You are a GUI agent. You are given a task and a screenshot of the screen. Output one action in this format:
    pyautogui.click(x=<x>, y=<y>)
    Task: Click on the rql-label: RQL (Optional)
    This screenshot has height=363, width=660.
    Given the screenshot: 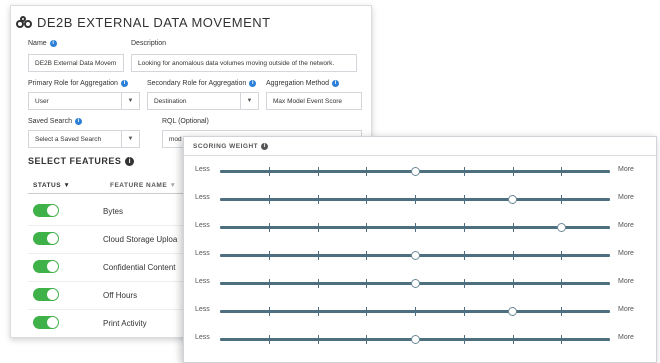 What is the action you would take?
    pyautogui.click(x=185, y=121)
    